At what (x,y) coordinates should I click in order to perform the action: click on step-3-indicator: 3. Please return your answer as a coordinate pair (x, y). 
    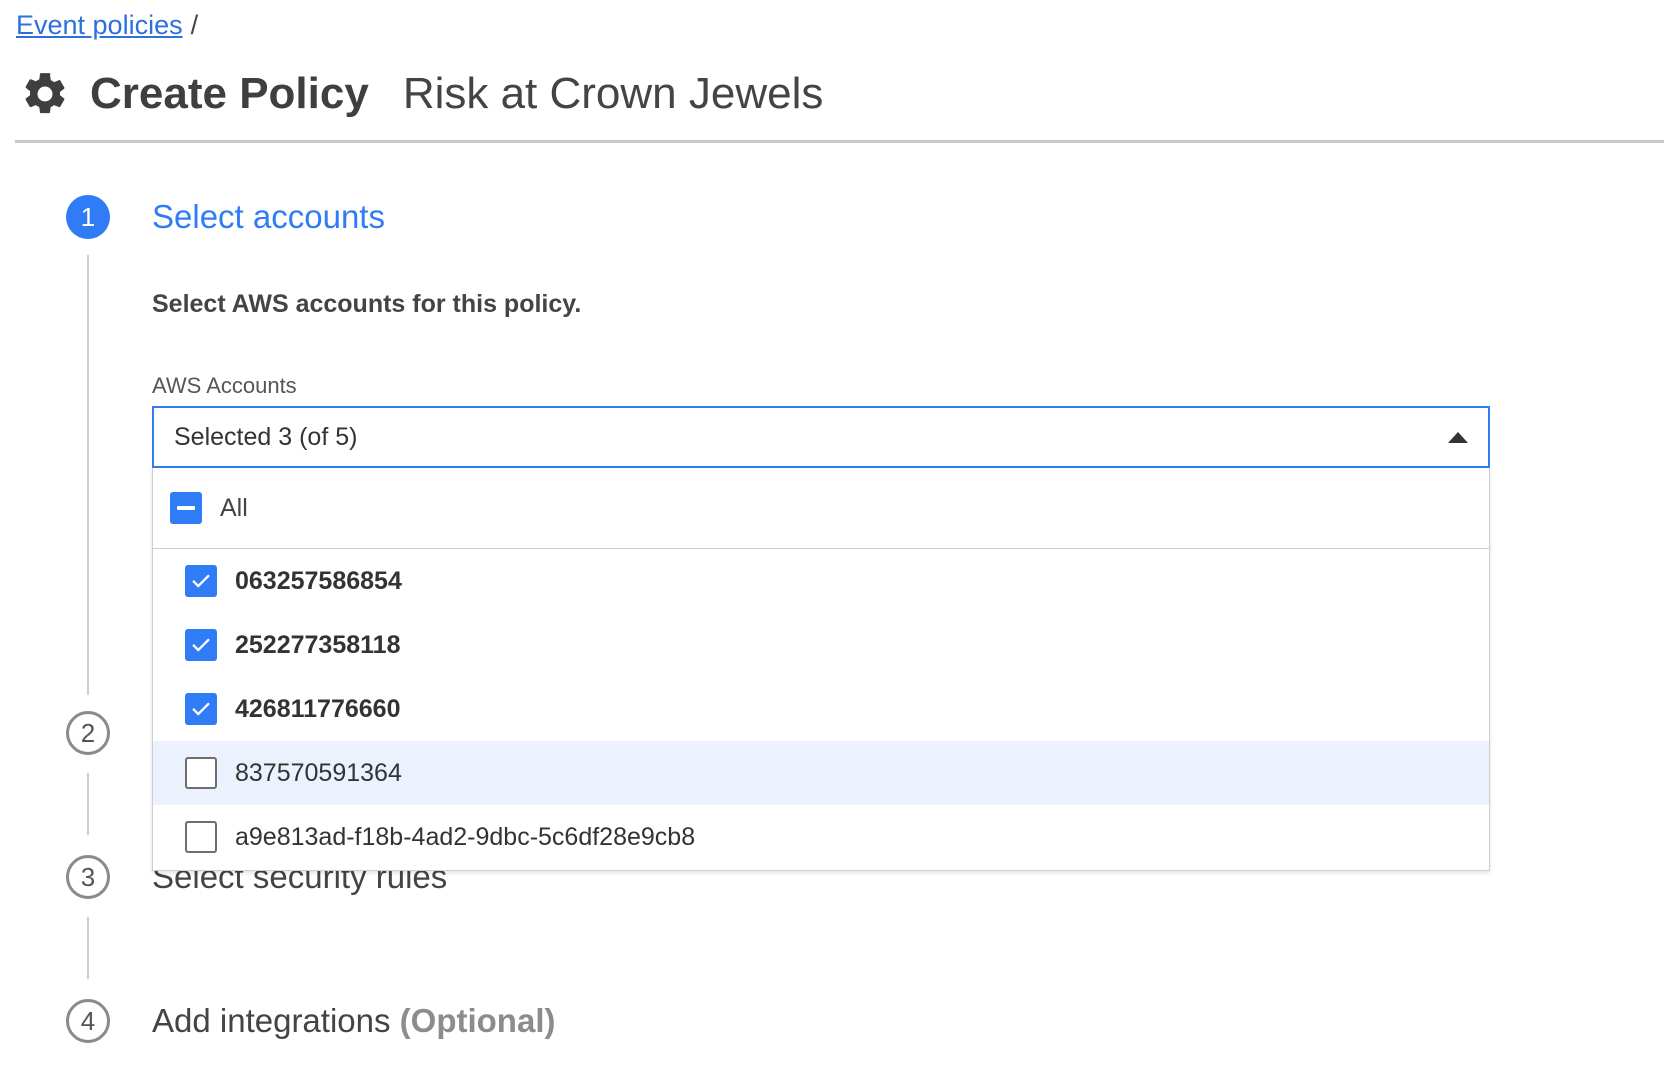
    Looking at the image, I should click on (88, 877).